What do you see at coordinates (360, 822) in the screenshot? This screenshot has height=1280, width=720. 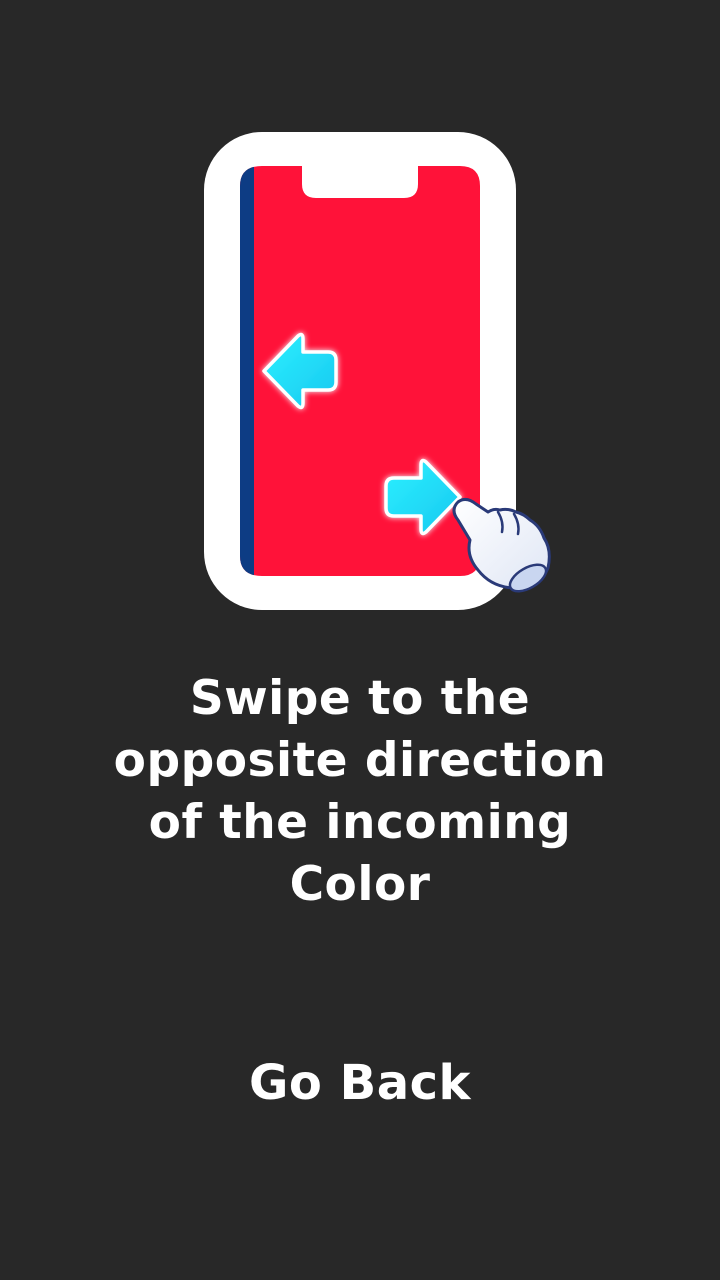 I see `instruction-line: of the incoming` at bounding box center [360, 822].